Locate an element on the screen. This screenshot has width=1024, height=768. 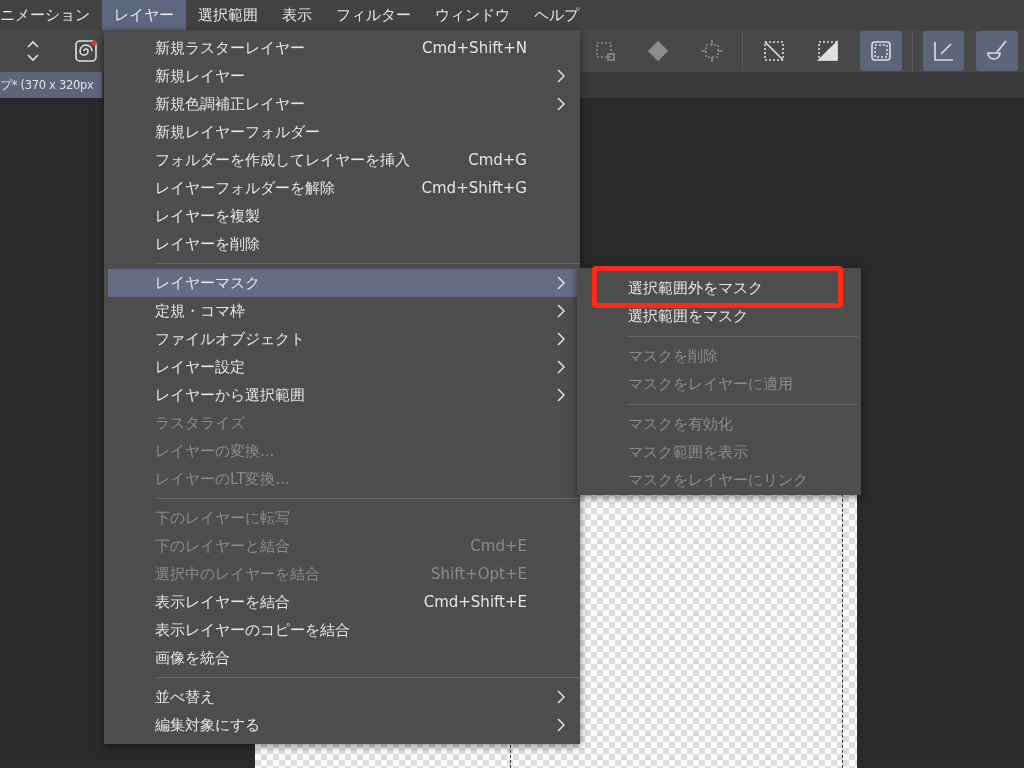
menu-item: 編集対象にする is located at coordinates (342, 725).